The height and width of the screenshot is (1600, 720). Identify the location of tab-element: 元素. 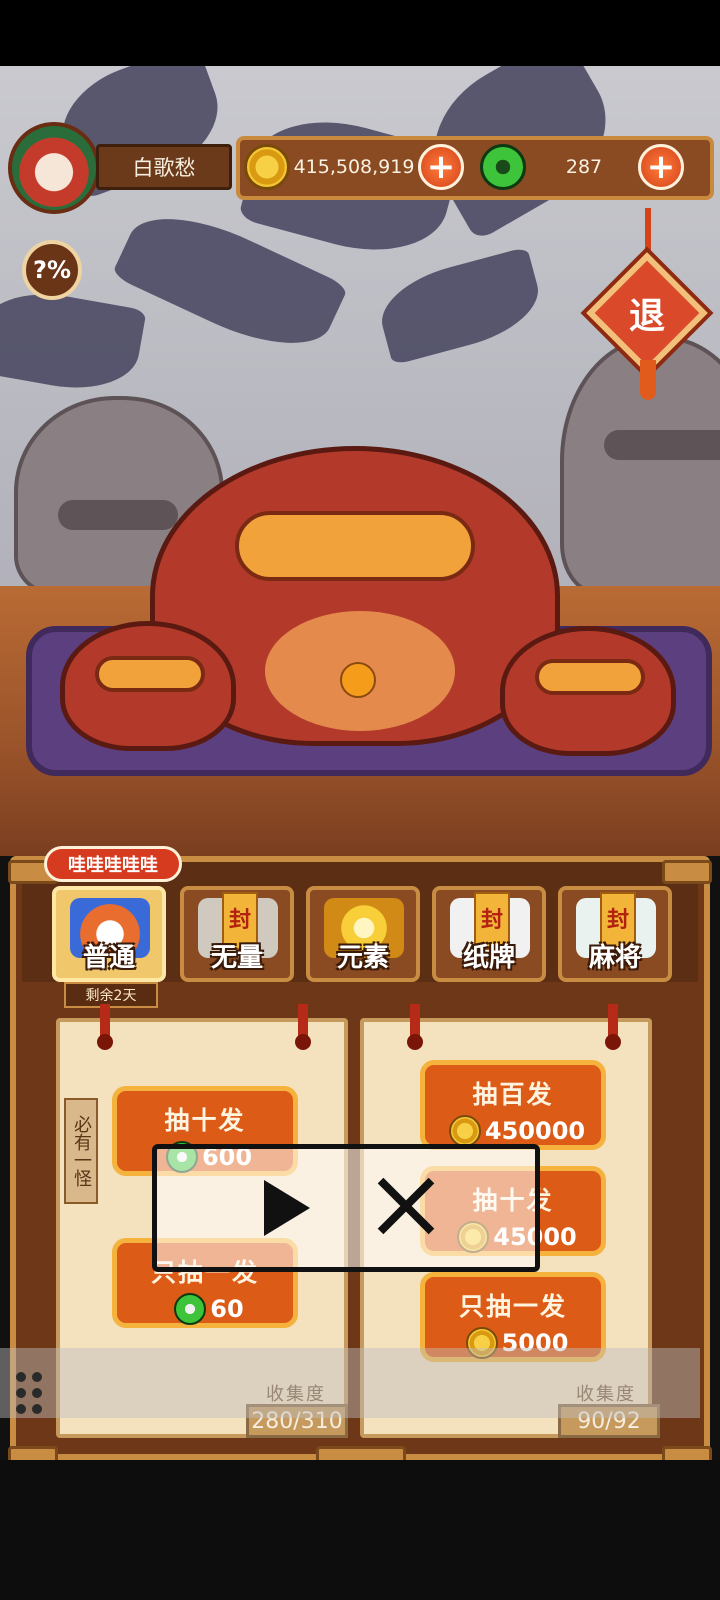
(363, 934).